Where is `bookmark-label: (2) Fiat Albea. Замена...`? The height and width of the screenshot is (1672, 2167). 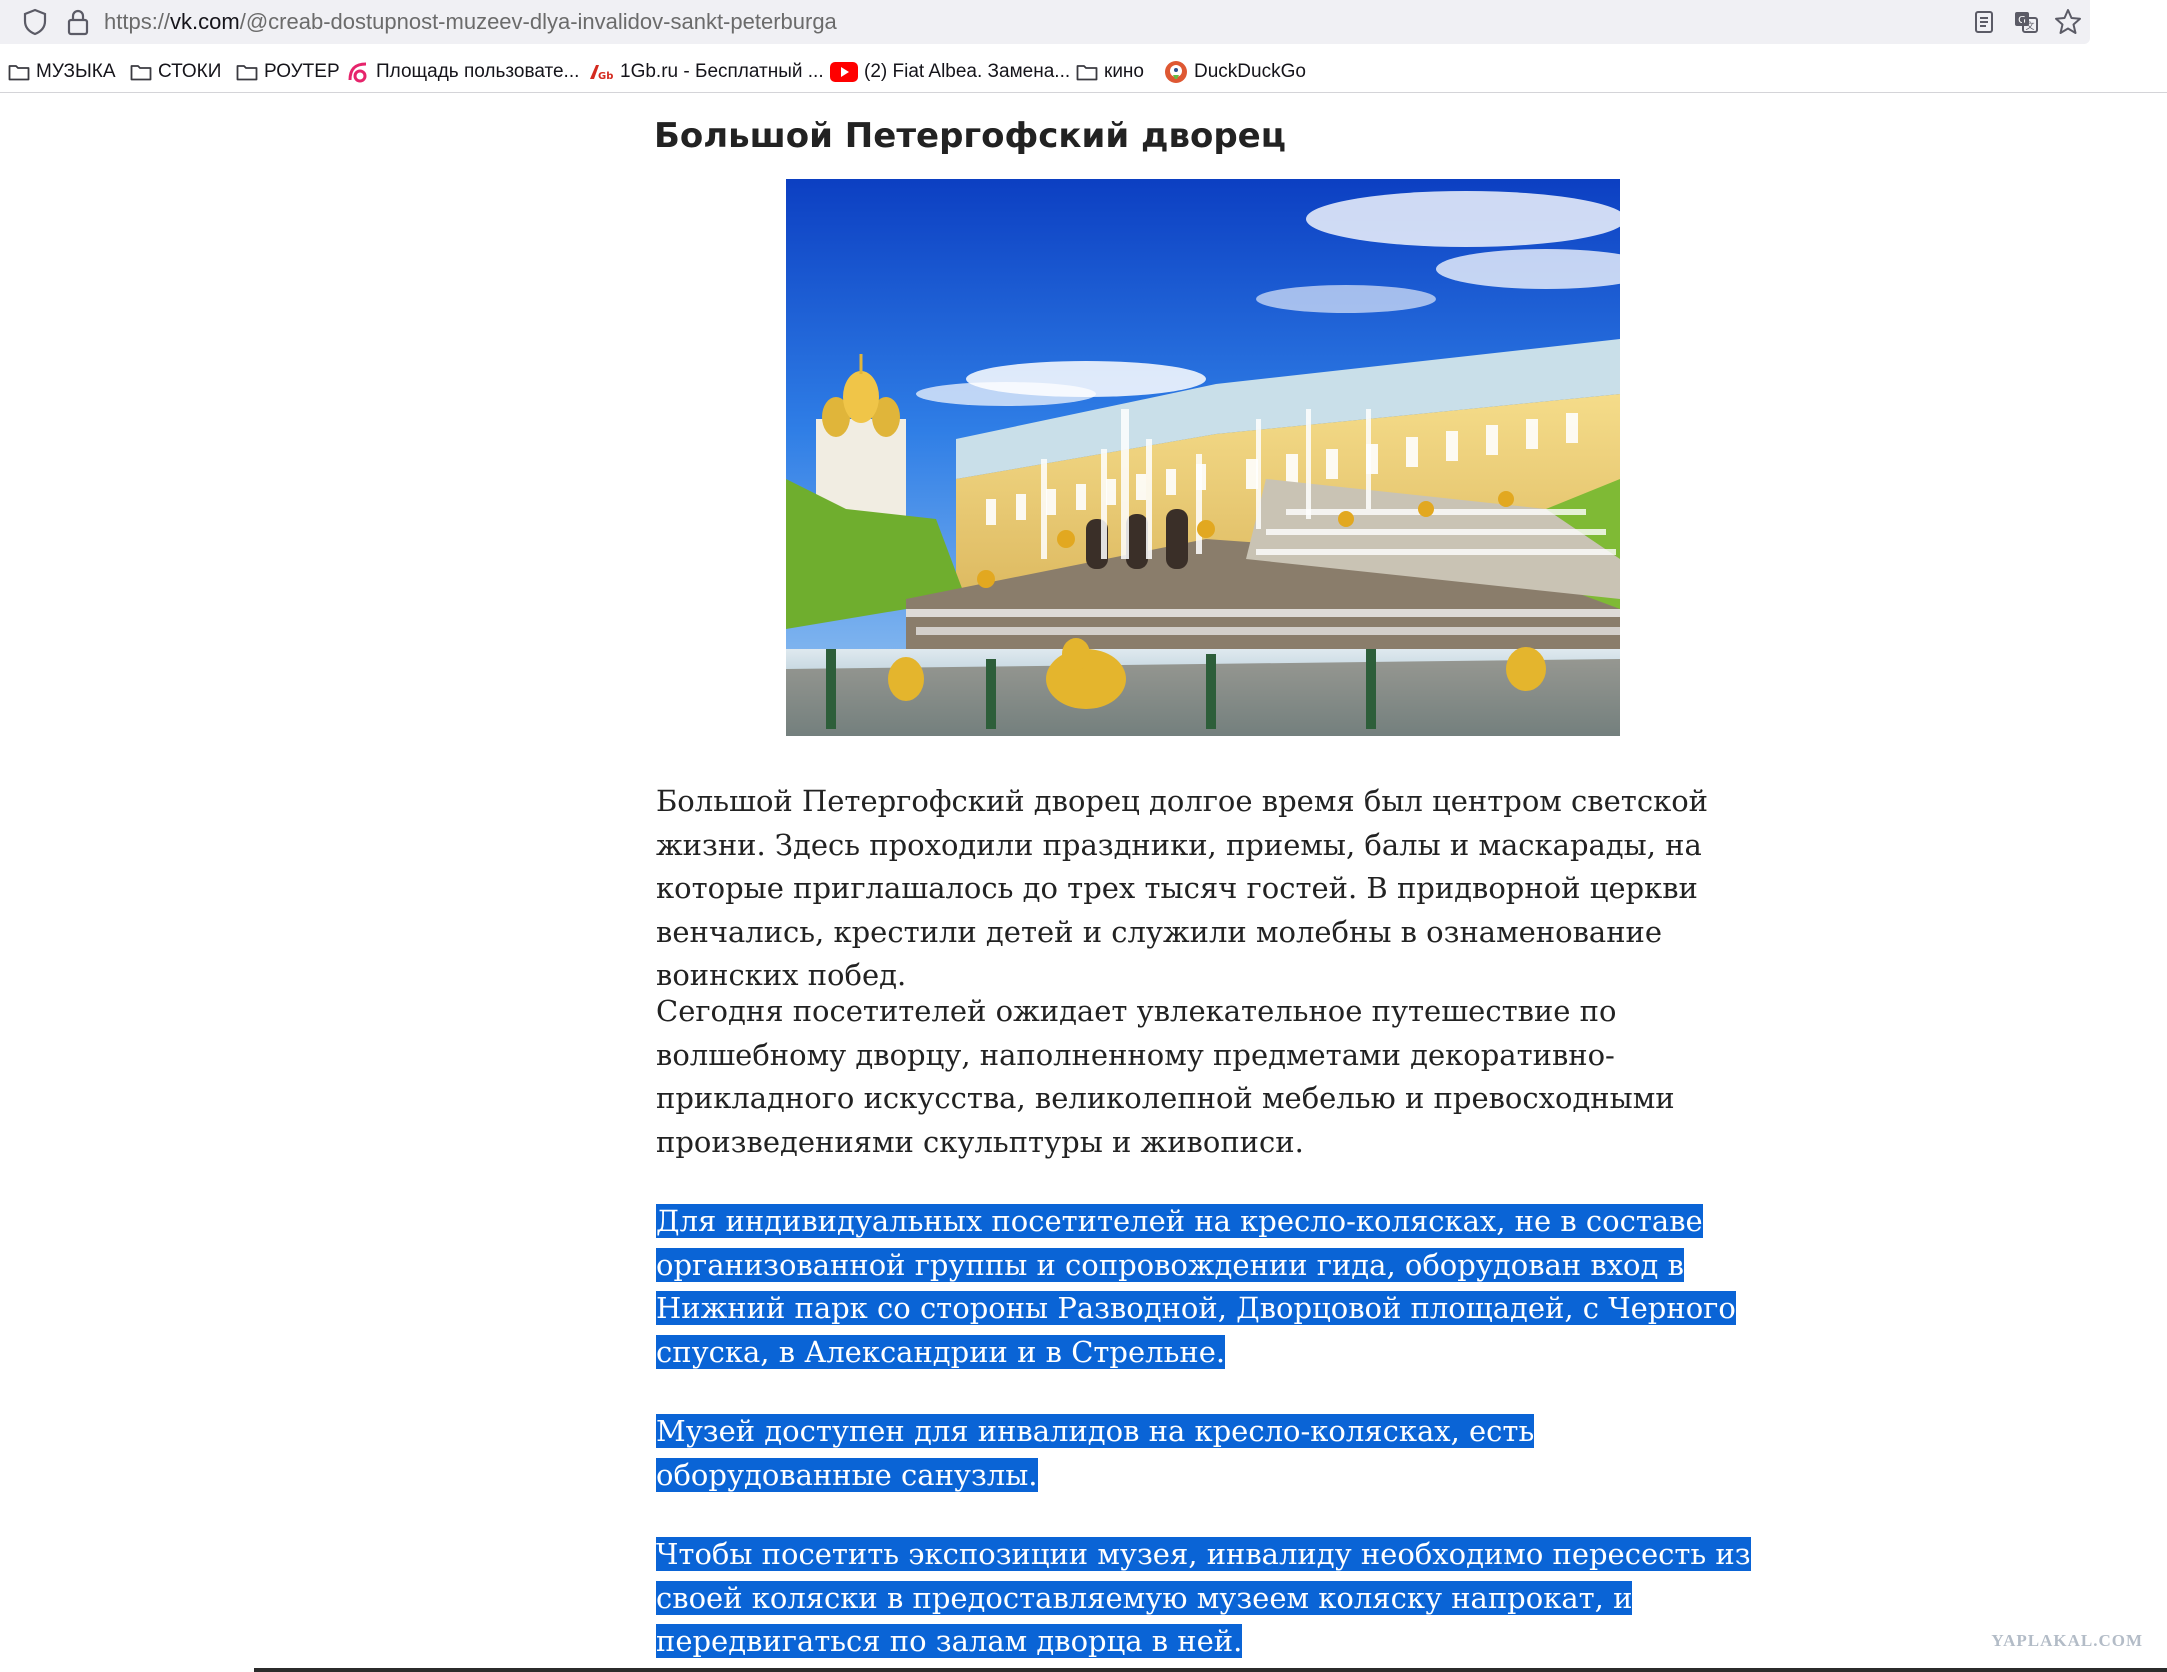 bookmark-label: (2) Fiat Albea. Замена... is located at coordinates (967, 71).